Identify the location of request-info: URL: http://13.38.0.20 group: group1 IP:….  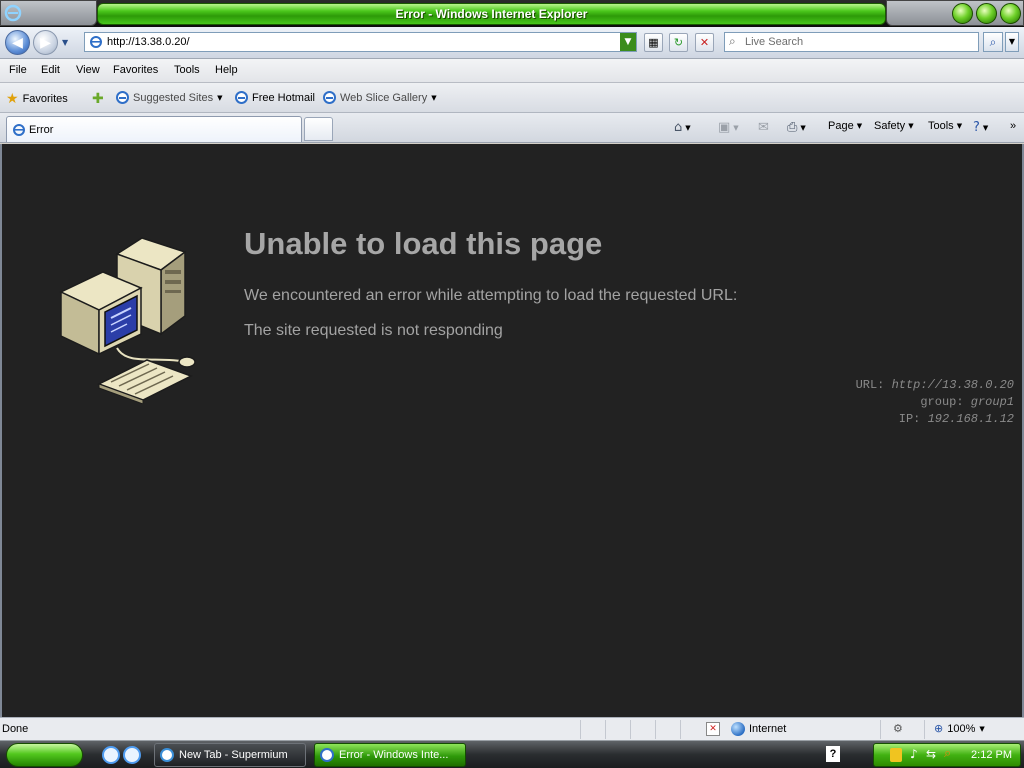
(935, 402).